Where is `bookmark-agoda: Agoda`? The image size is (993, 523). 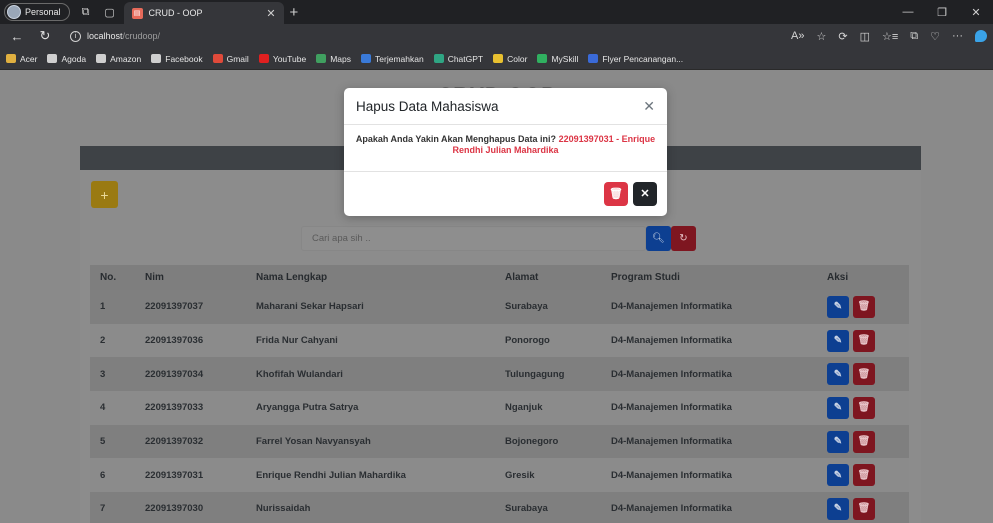
bookmark-agoda: Agoda is located at coordinates (66, 59).